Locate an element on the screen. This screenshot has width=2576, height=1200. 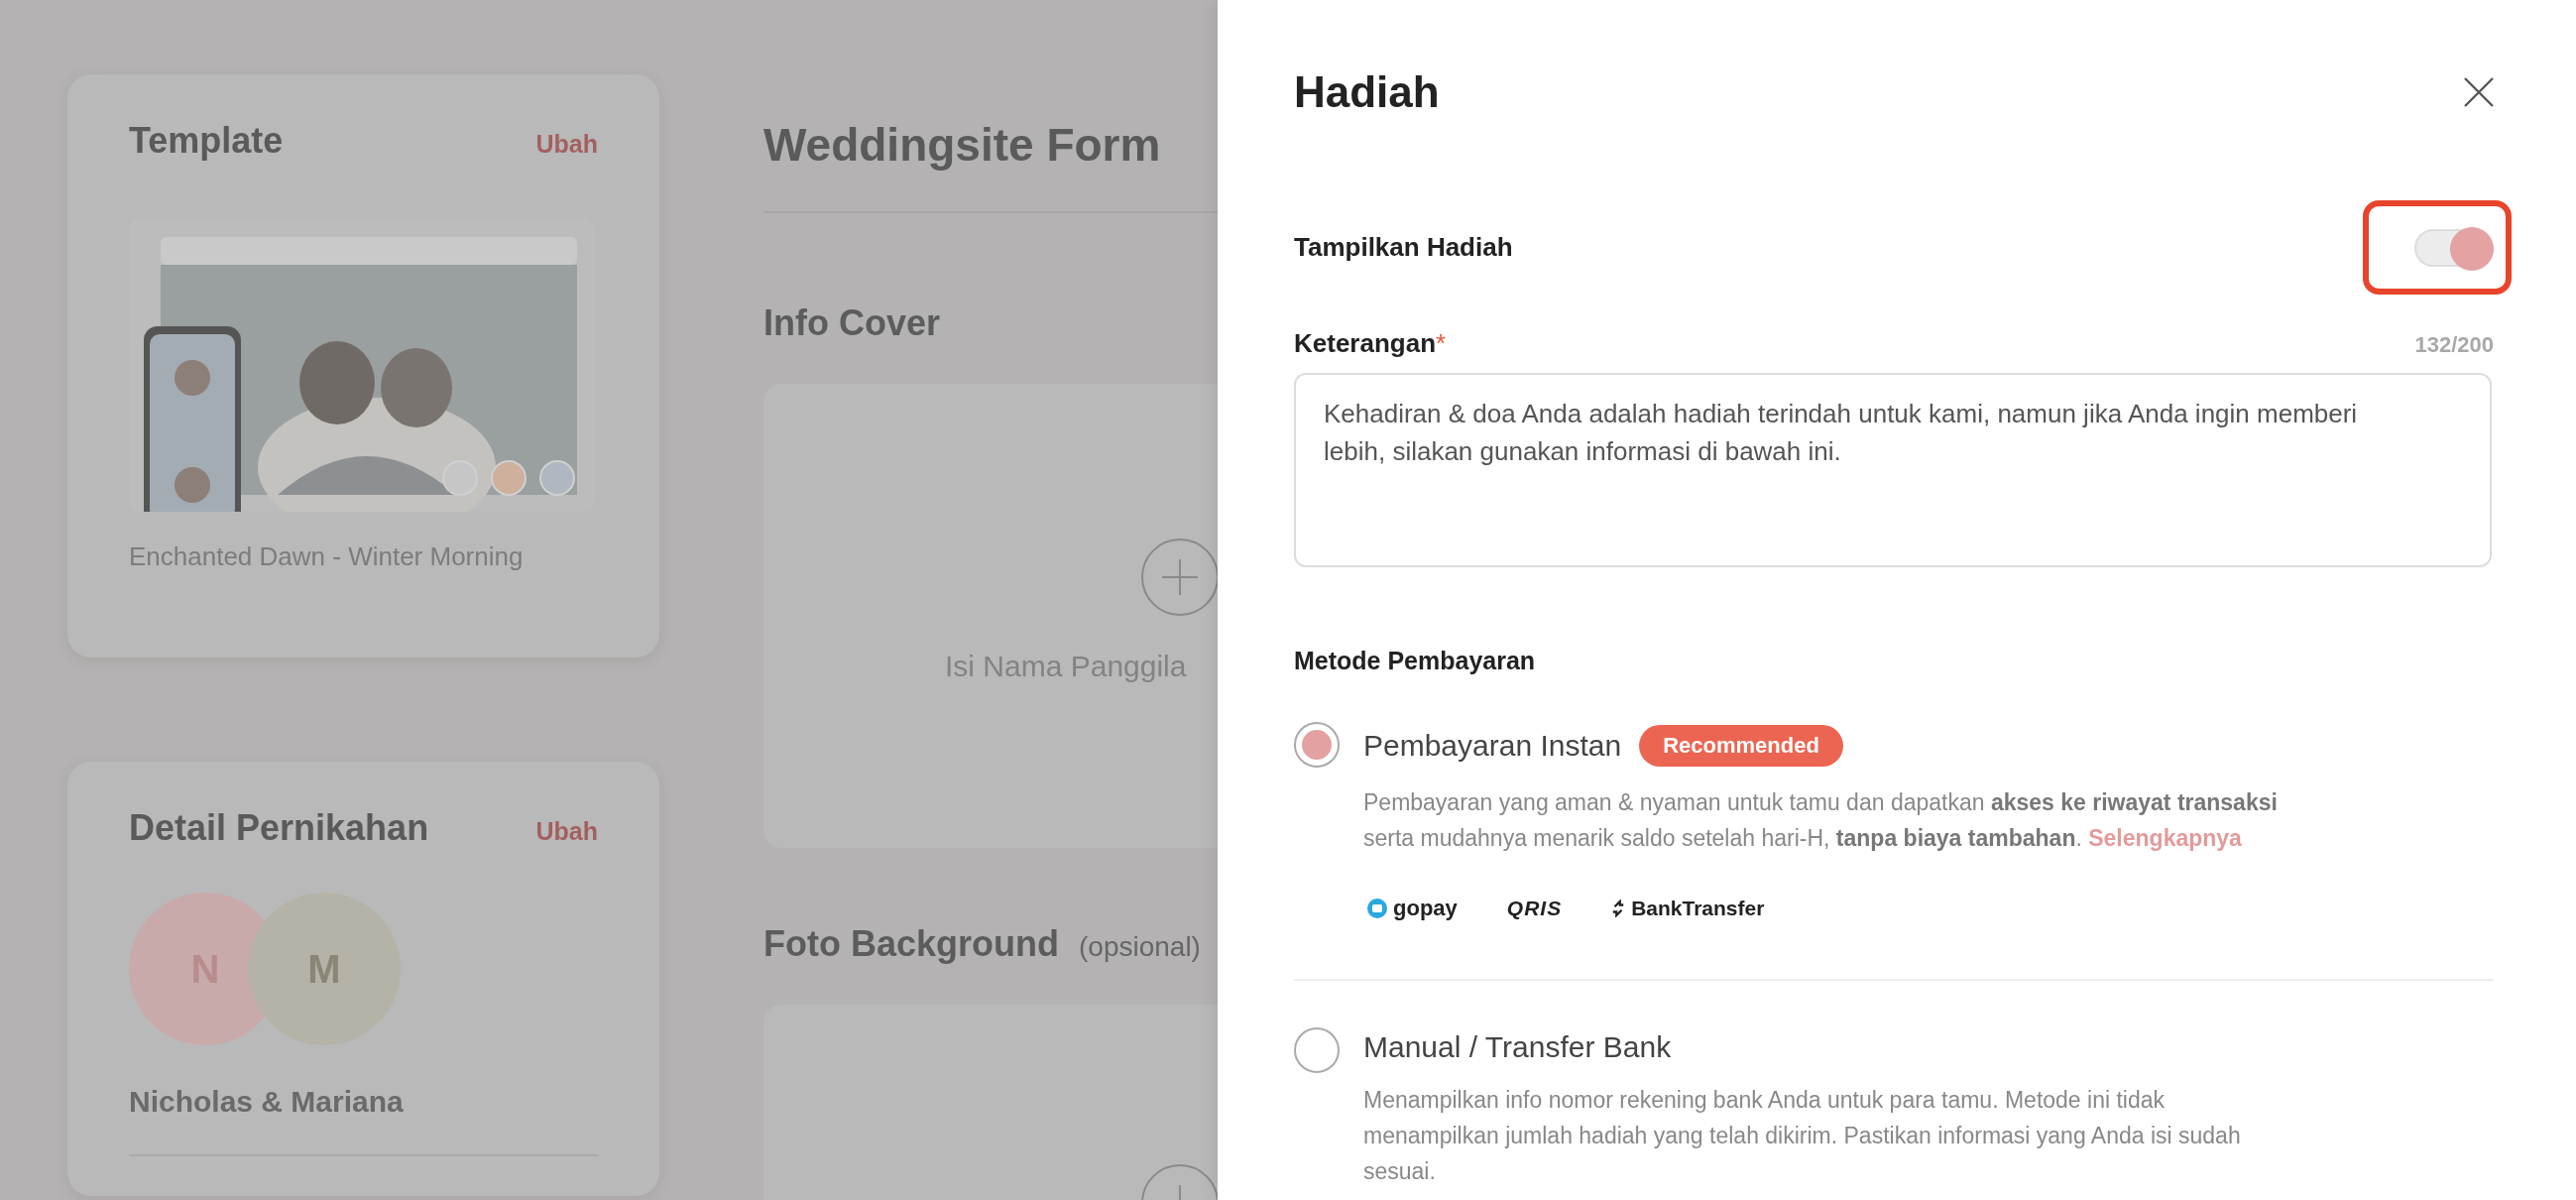
form-title: Weddingsite Form is located at coordinates (962, 145).